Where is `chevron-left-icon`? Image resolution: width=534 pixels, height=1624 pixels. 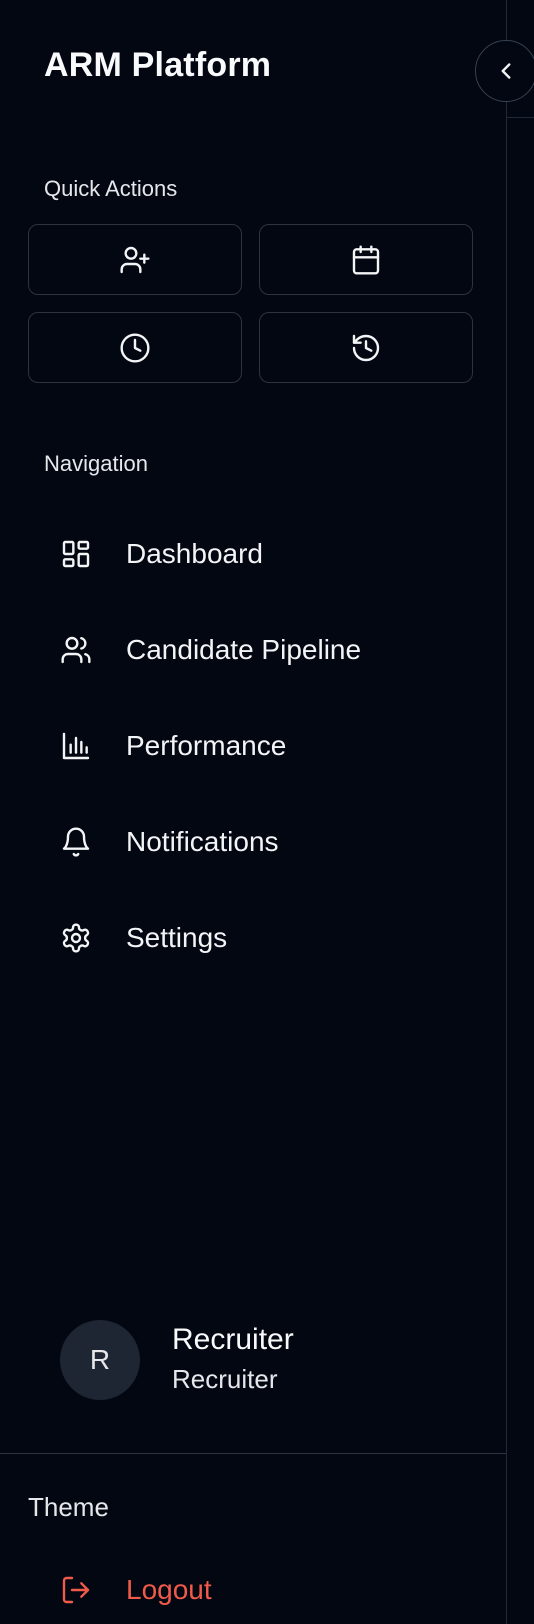 chevron-left-icon is located at coordinates (506, 71).